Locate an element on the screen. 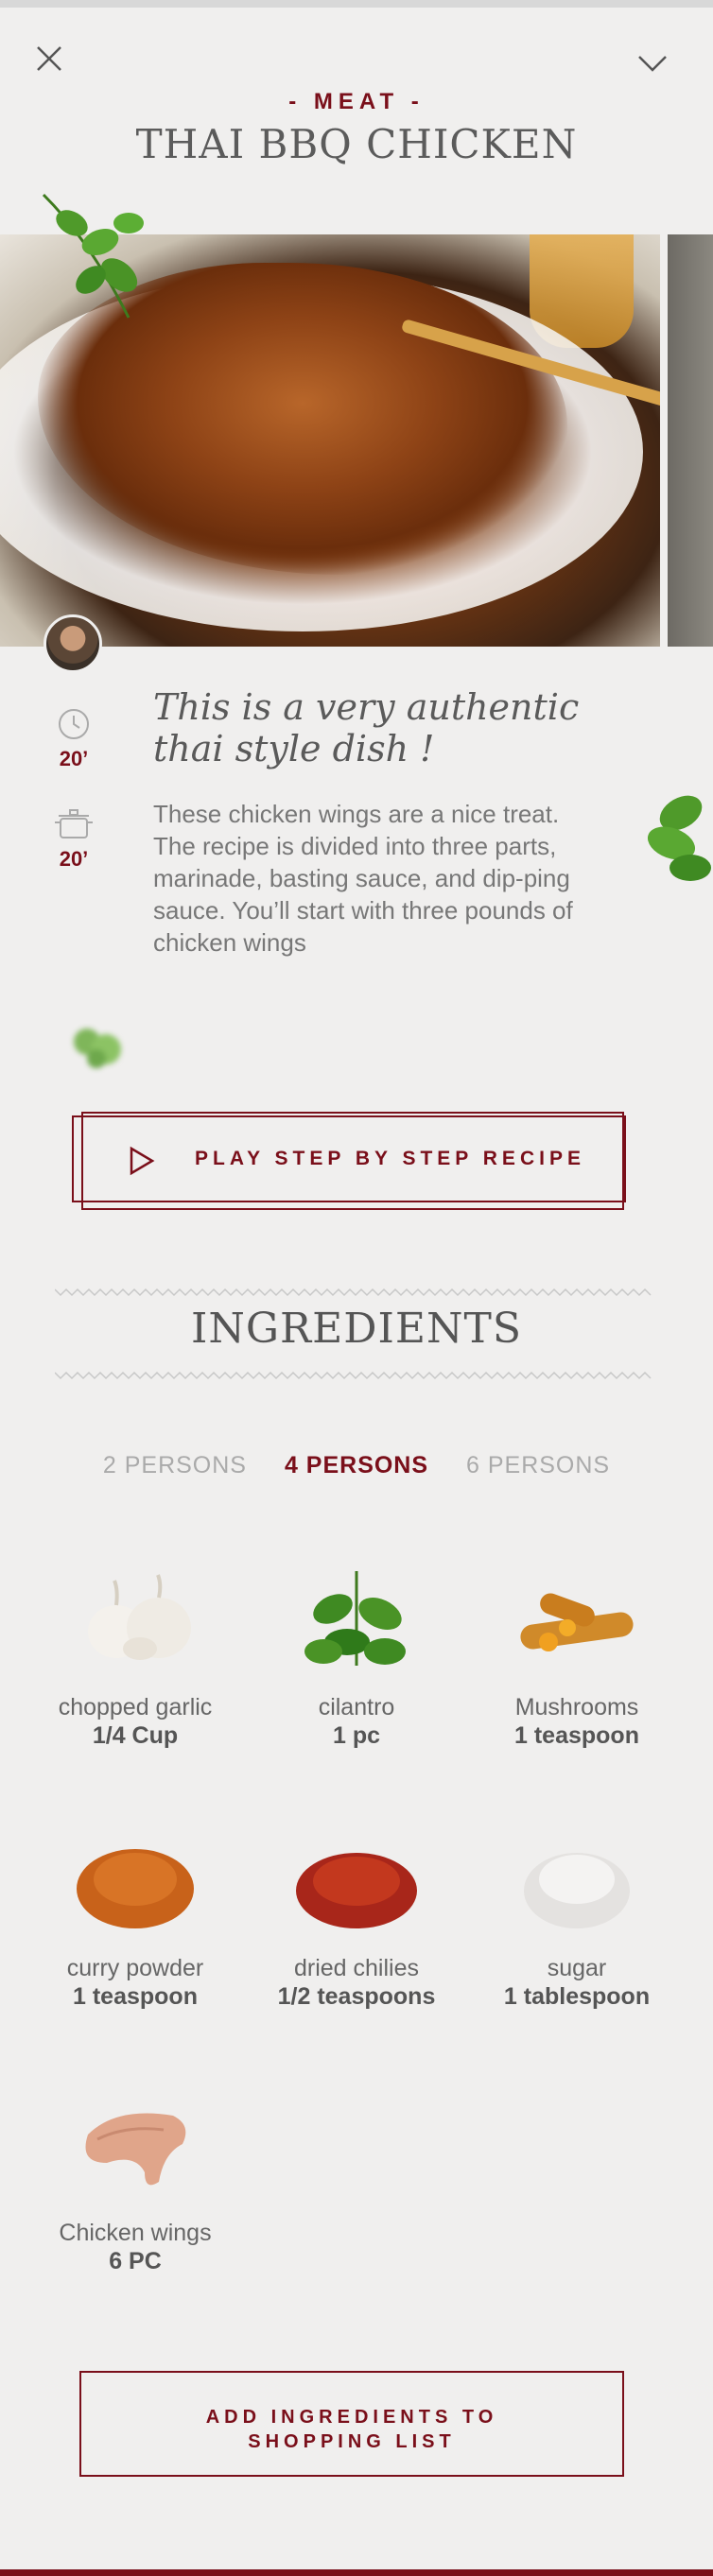 This screenshot has height=2576, width=713. dried-chilies-image is located at coordinates (356, 1891).